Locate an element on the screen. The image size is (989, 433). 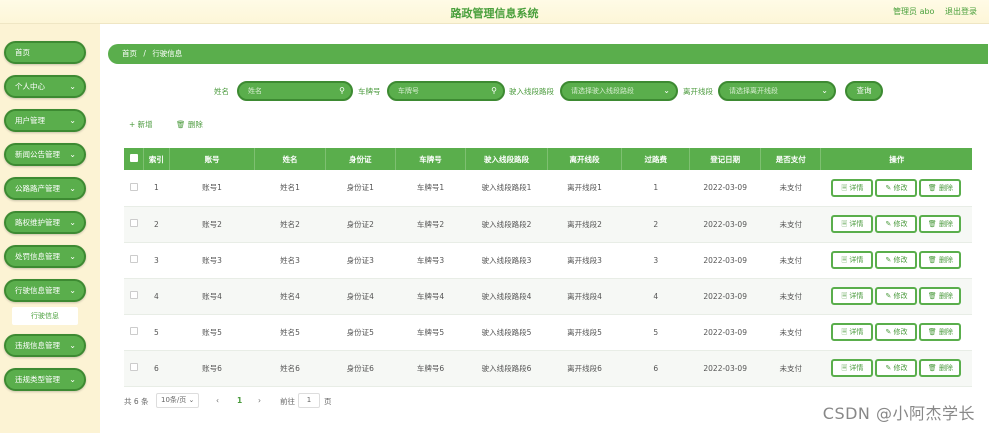
name-input: 姓名 ⚲ is located at coordinates (295, 91).